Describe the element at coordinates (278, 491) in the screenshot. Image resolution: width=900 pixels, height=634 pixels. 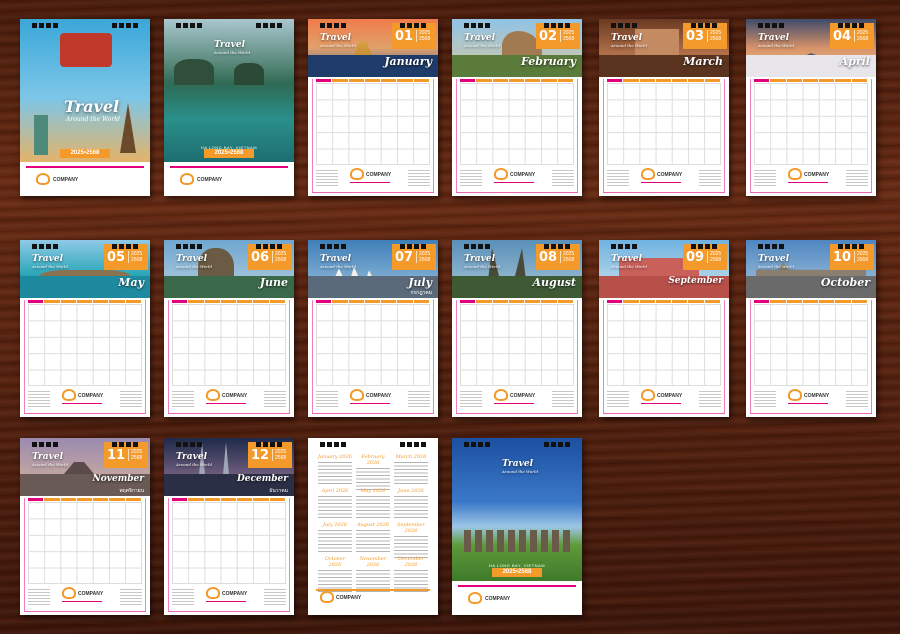
I see `month-name-thai: ธันวาคม` at that location.